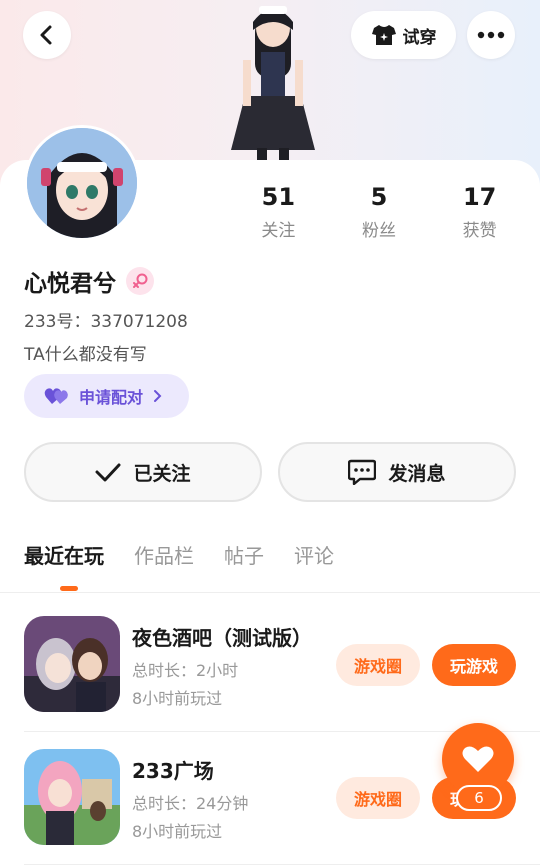 The height and width of the screenshot is (867, 540). I want to click on game-list-item: 夜色酒吧（测试版） 总时长：2小时 8小时前玩过 游戏圈 玩游戏, so click(282, 666).